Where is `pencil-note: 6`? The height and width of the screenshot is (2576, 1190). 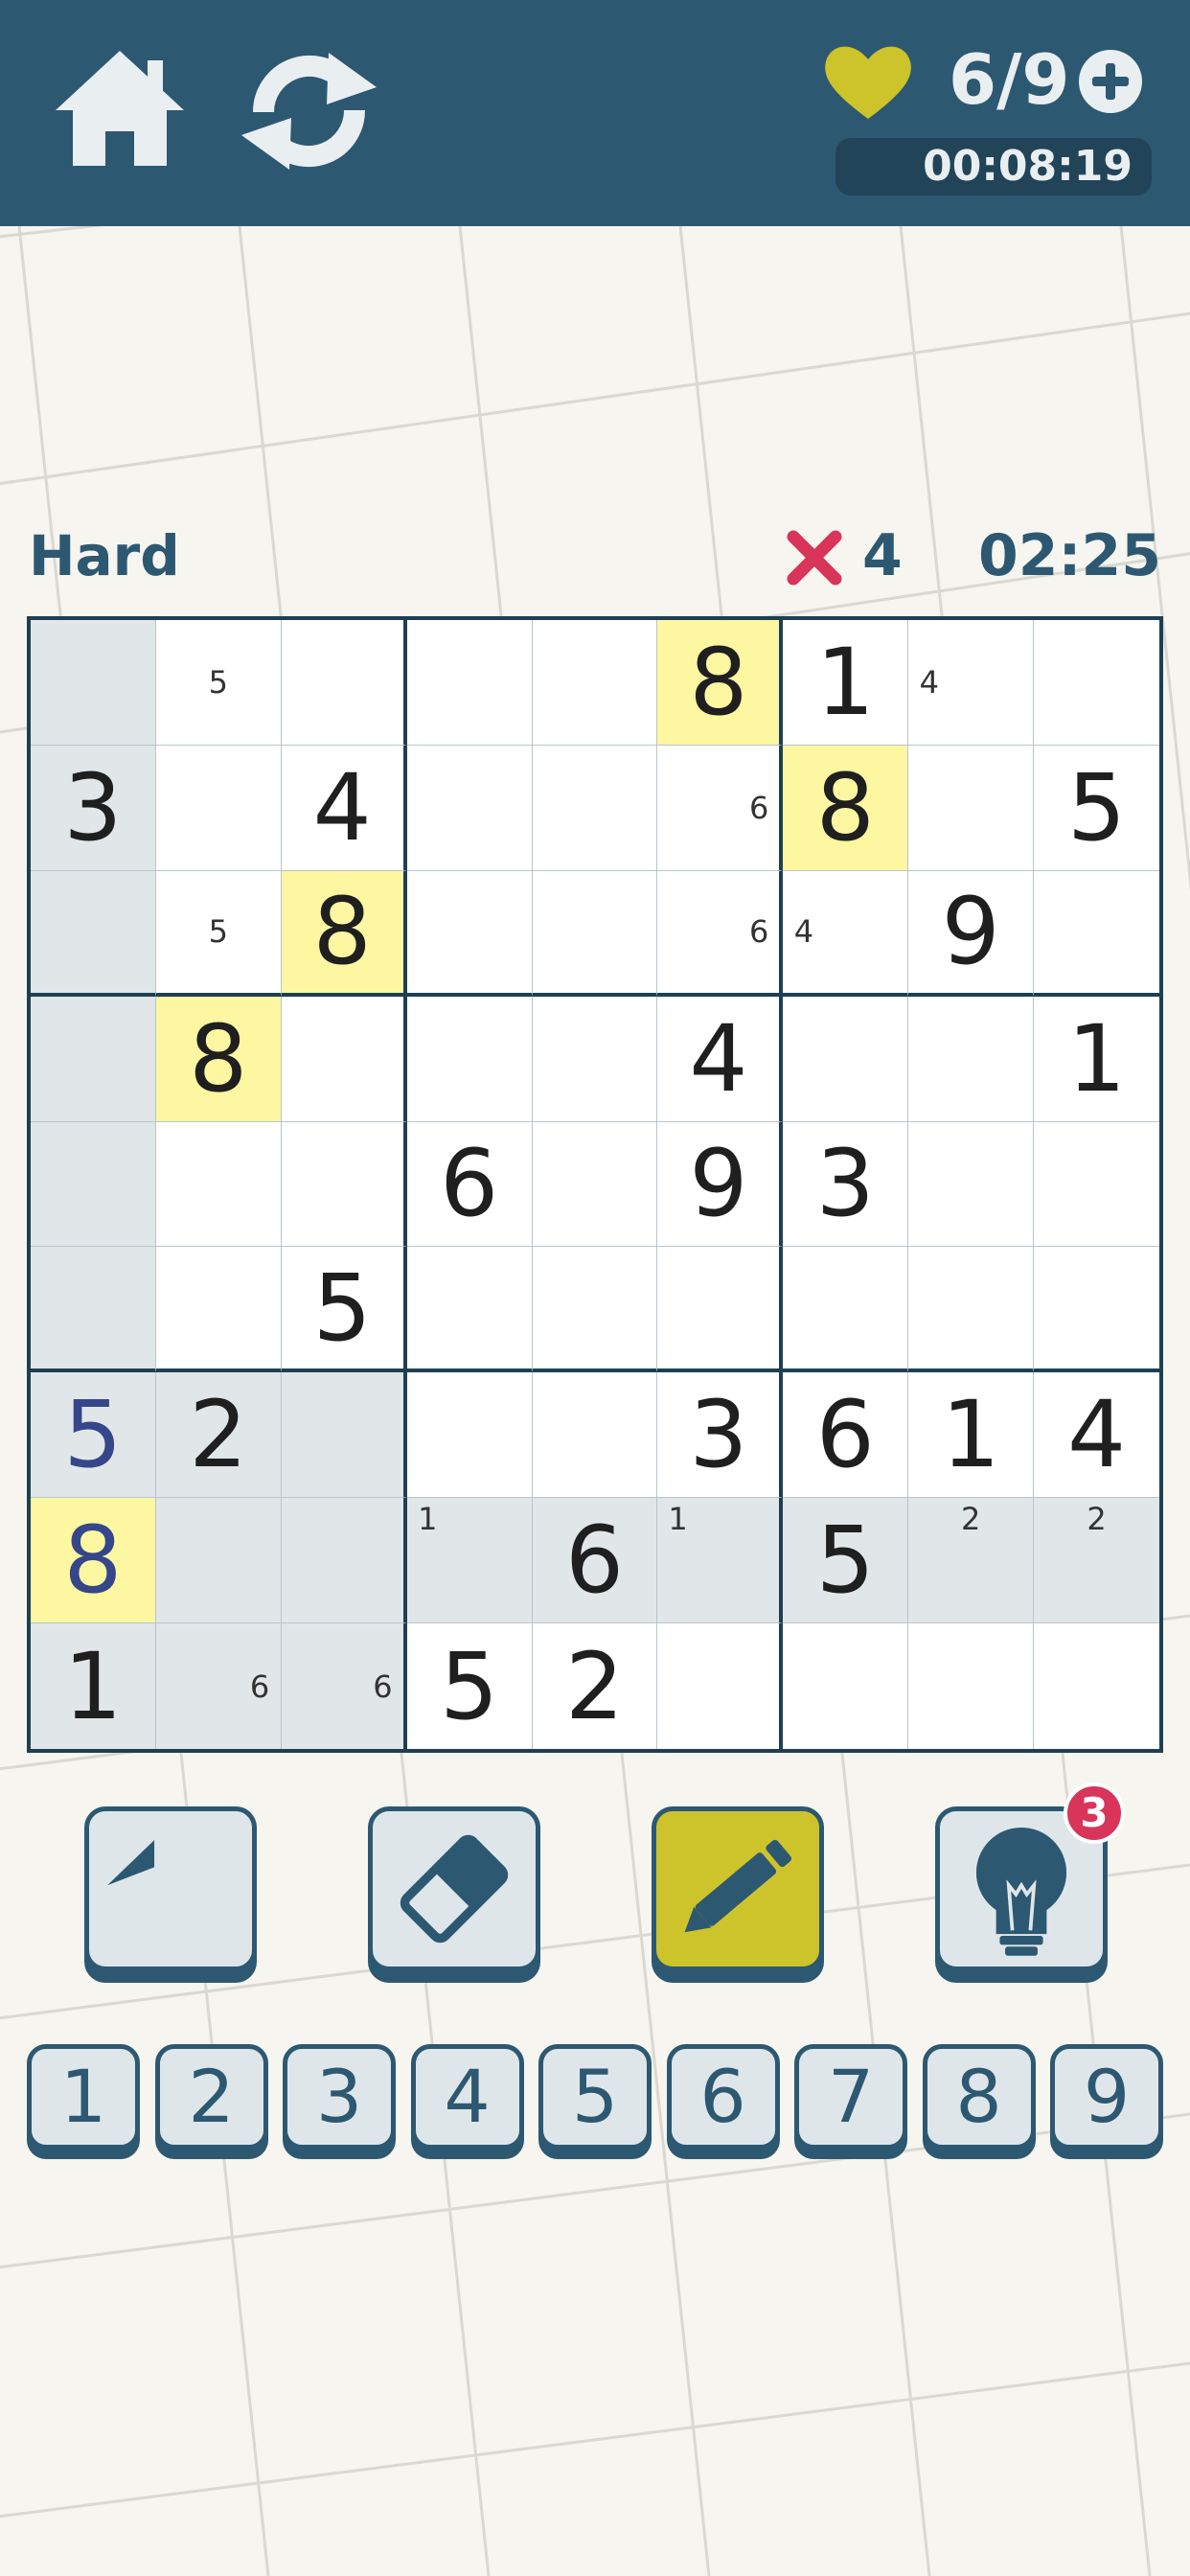 pencil-note: 6 is located at coordinates (259, 1686).